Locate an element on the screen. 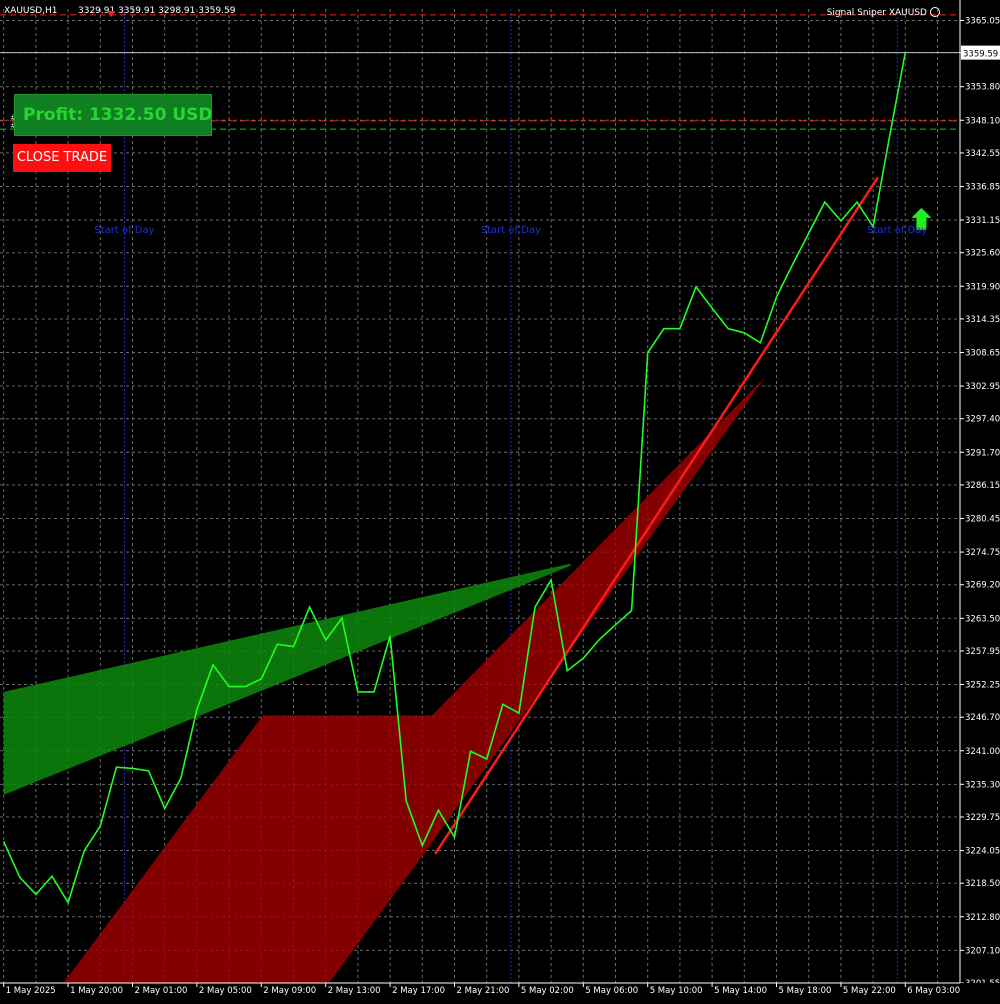 Image resolution: width=1000 pixels, height=1004 pixels. y-tick-label: 3224.05 is located at coordinates (982, 852).